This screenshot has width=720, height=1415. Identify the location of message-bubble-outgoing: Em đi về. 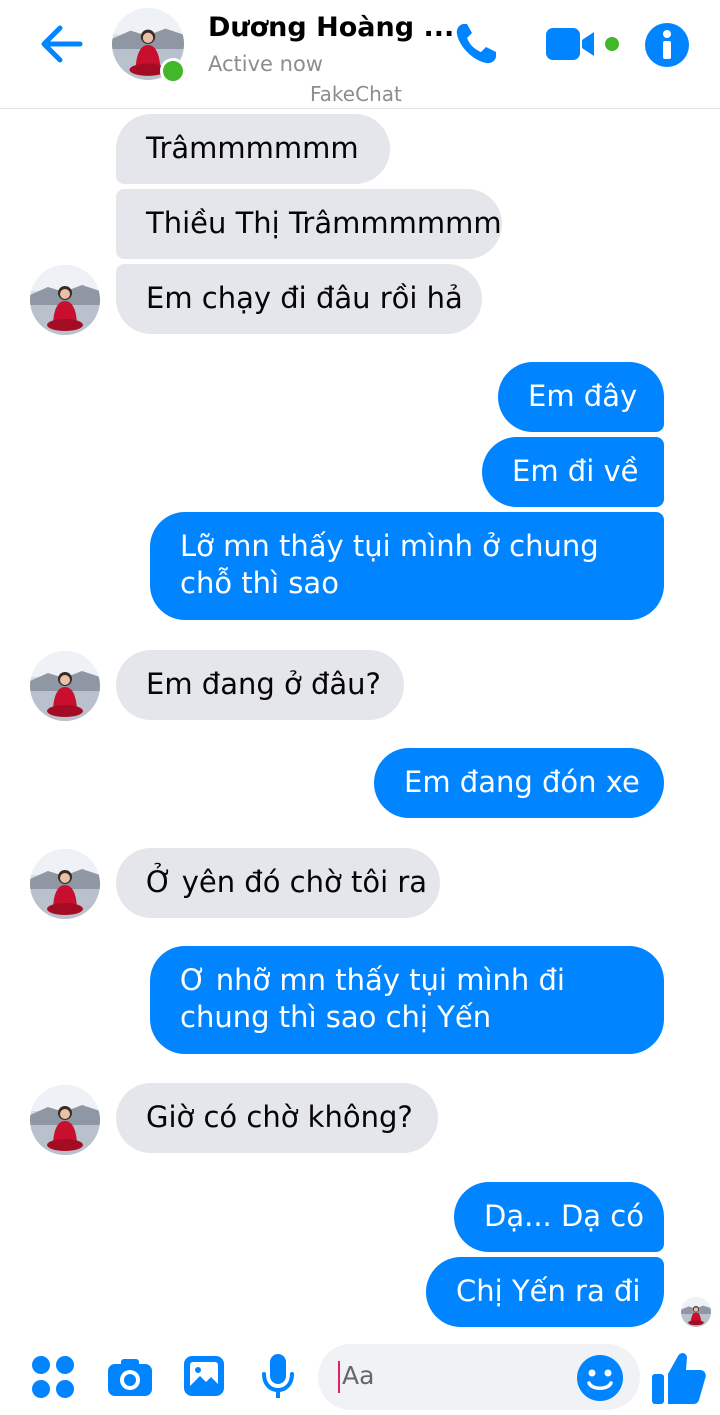
(573, 472).